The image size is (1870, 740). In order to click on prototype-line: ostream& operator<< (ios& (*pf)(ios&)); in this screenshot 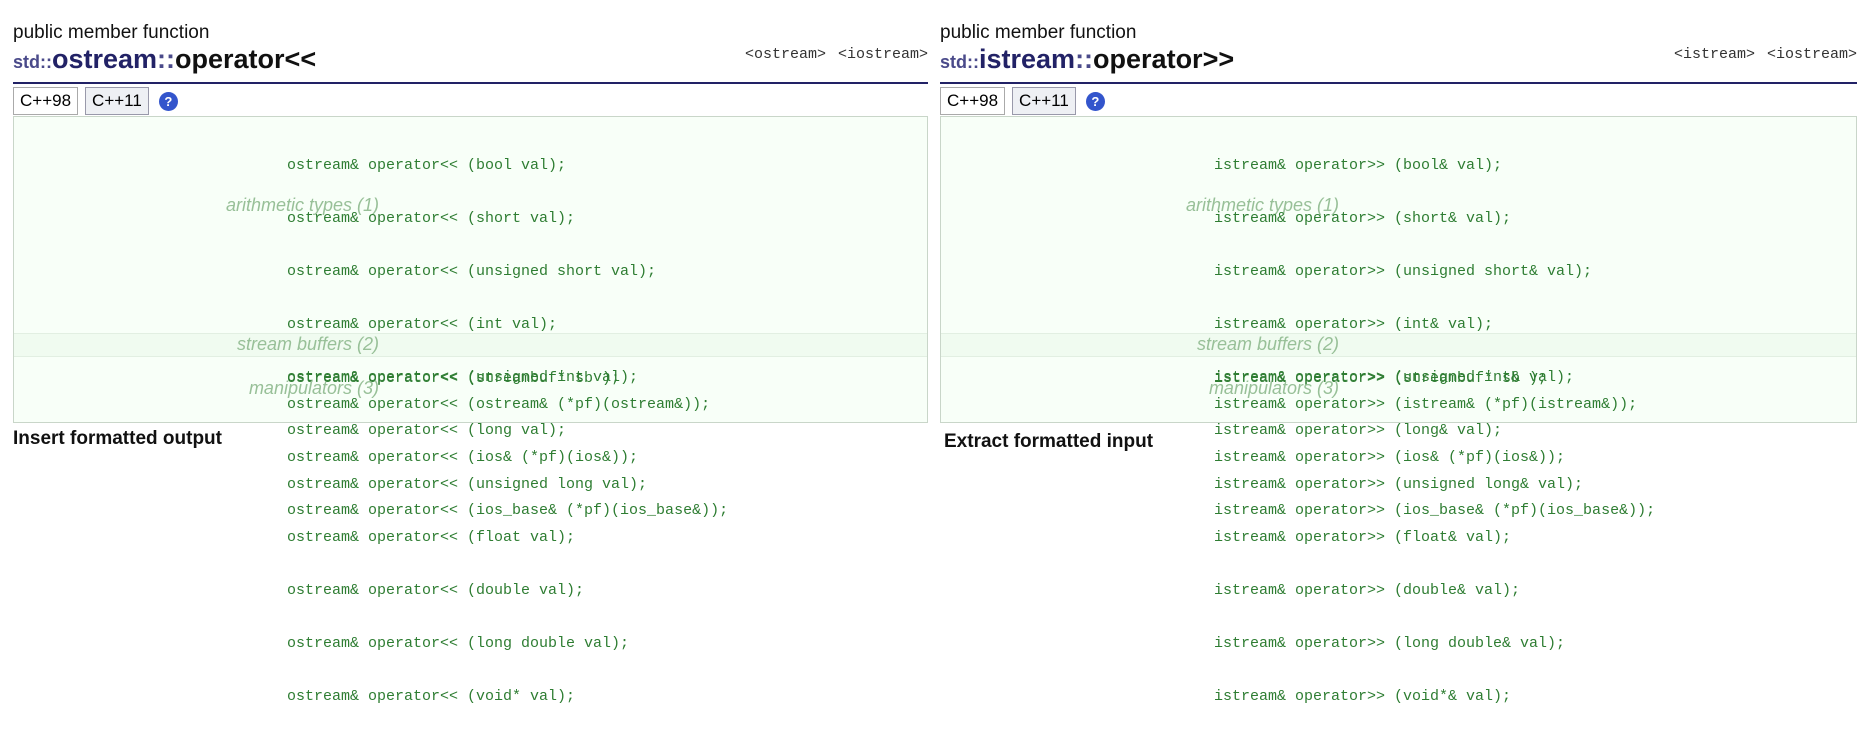, I will do `click(463, 458)`.